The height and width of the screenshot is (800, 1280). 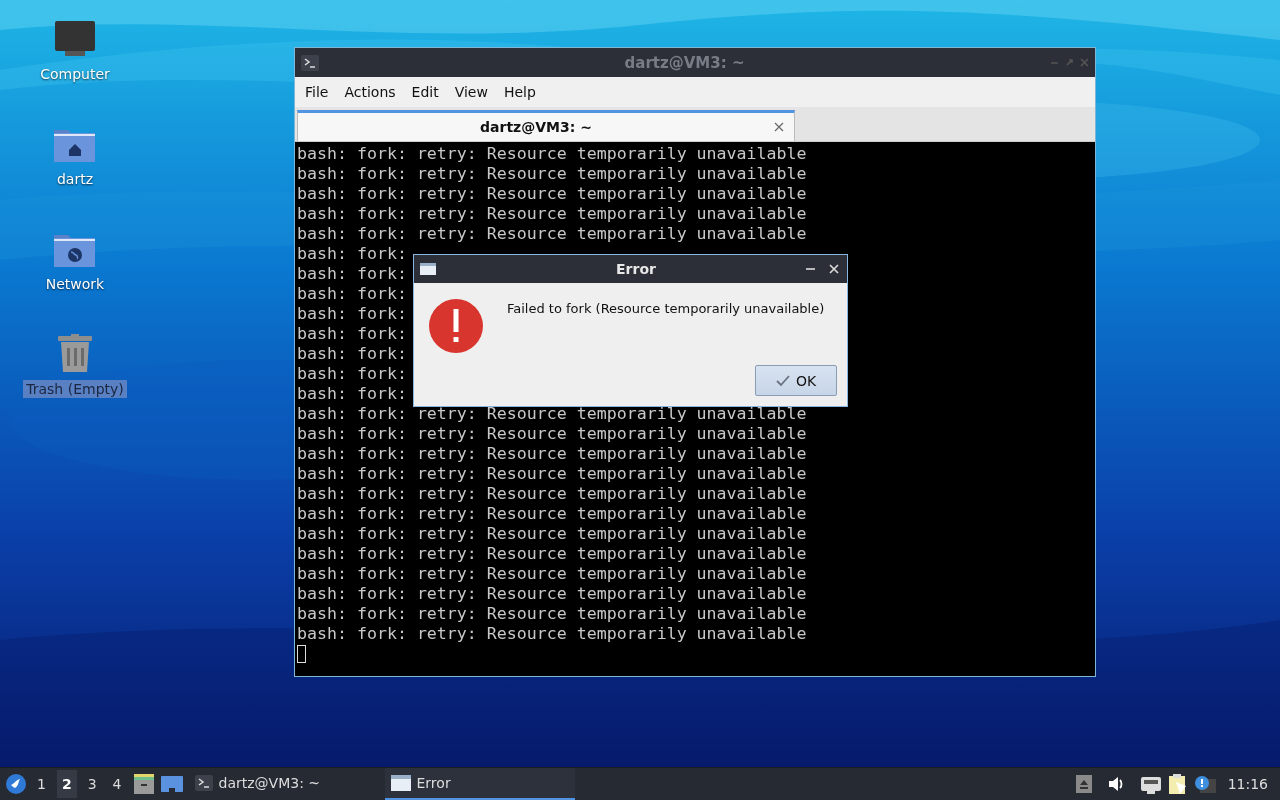 What do you see at coordinates (75, 389) in the screenshot?
I see `icon-label: Trash (Empty)` at bounding box center [75, 389].